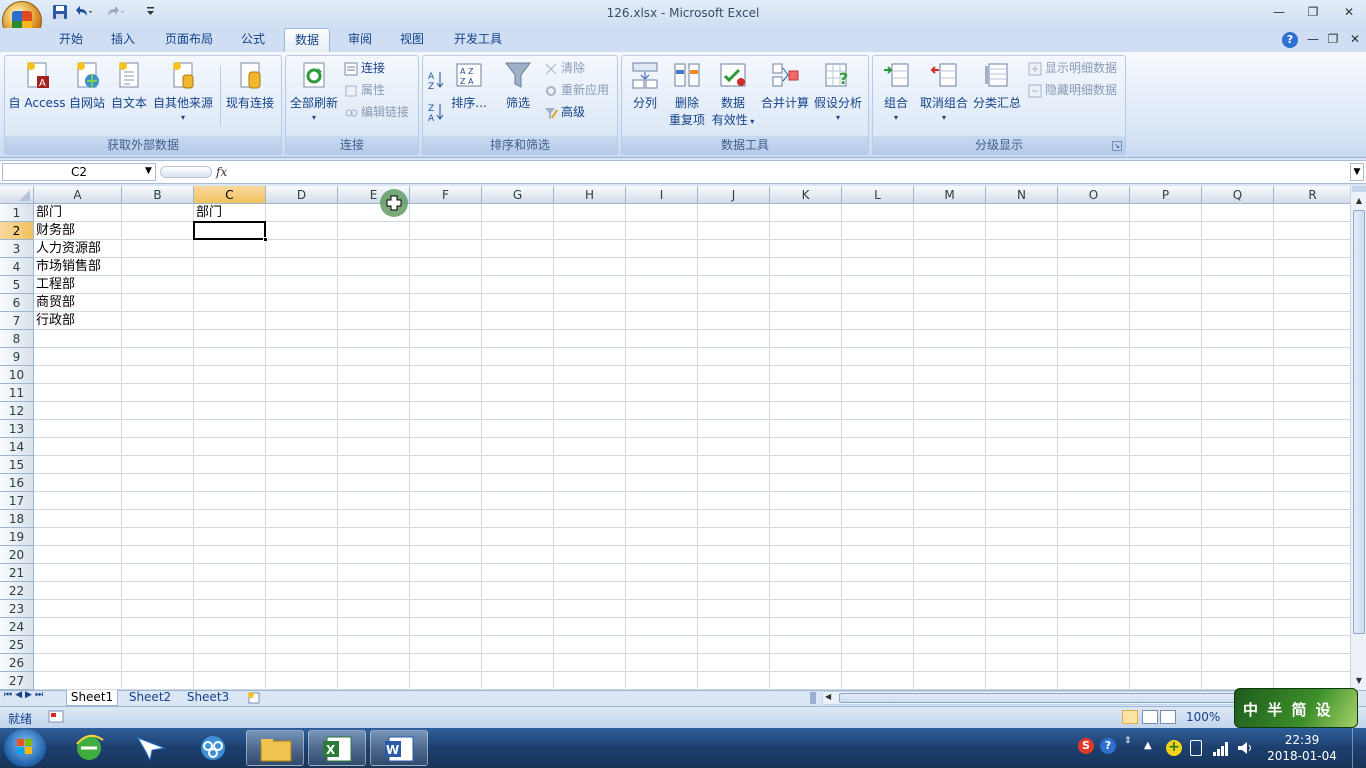 Image resolution: width=1366 pixels, height=768 pixels. What do you see at coordinates (838, 91) in the screenshot?
I see `what-if-analysis-button: ? 假设分析 ▾` at bounding box center [838, 91].